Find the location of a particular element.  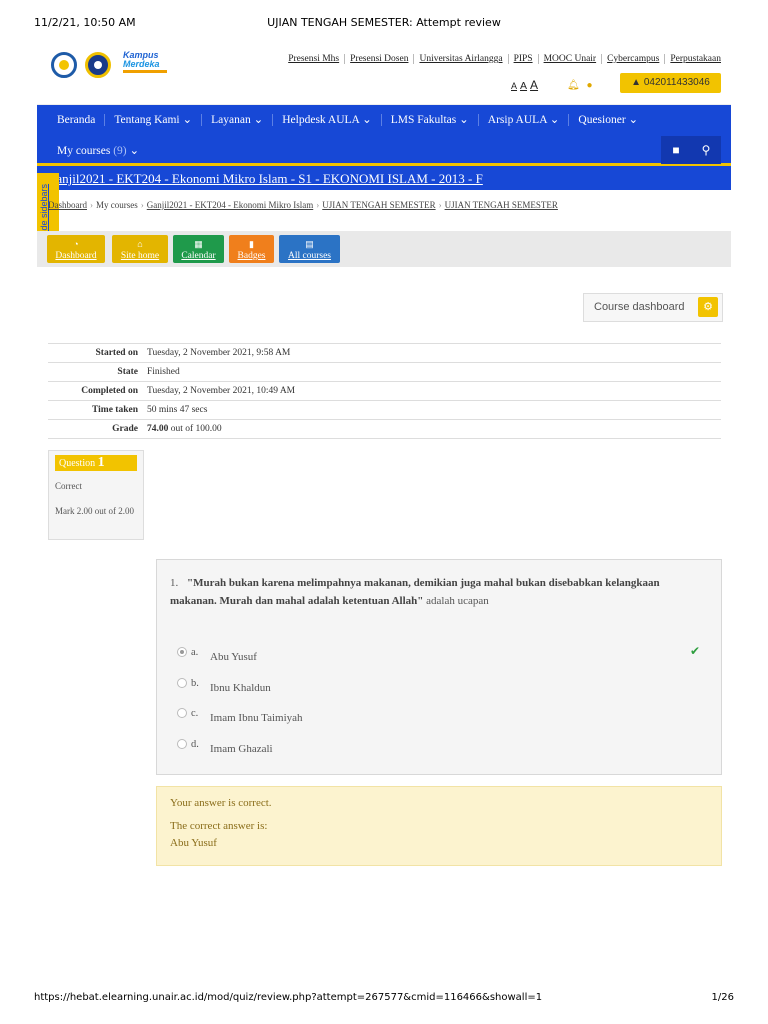

breadcrumb-my-courses: My courses is located at coordinates (117, 205).